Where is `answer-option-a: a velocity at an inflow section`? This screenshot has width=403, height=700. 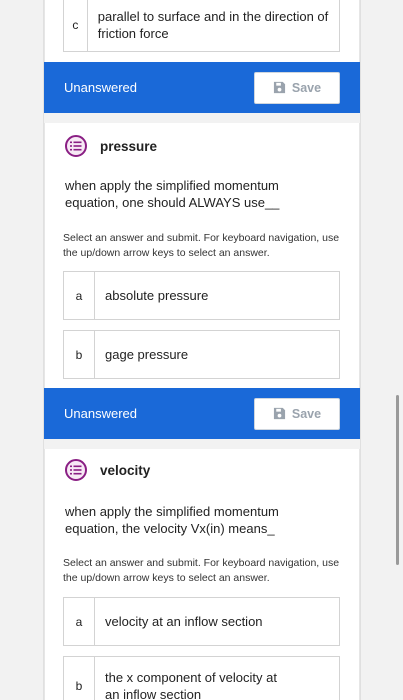
answer-option-a: a velocity at an inflow section is located at coordinates (201, 621).